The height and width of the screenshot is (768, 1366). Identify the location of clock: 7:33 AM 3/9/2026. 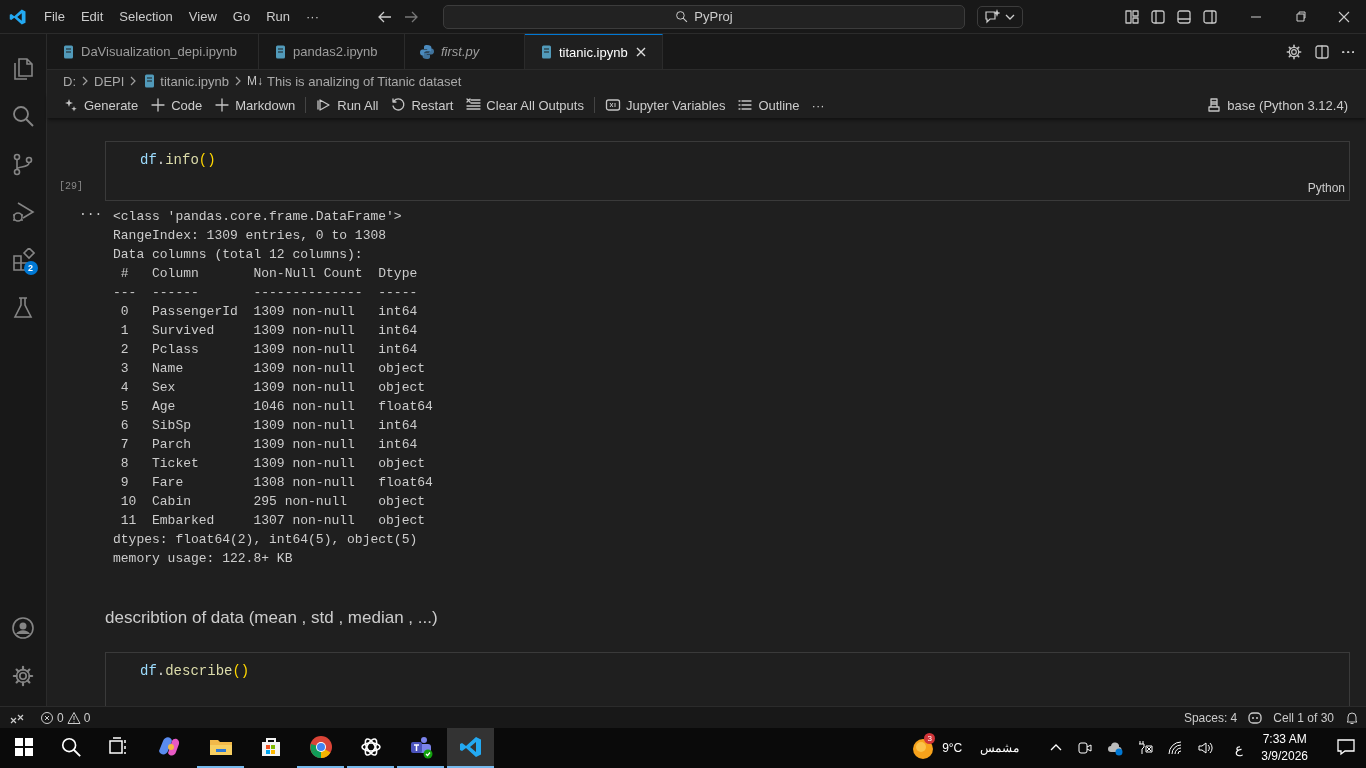
(1284, 748).